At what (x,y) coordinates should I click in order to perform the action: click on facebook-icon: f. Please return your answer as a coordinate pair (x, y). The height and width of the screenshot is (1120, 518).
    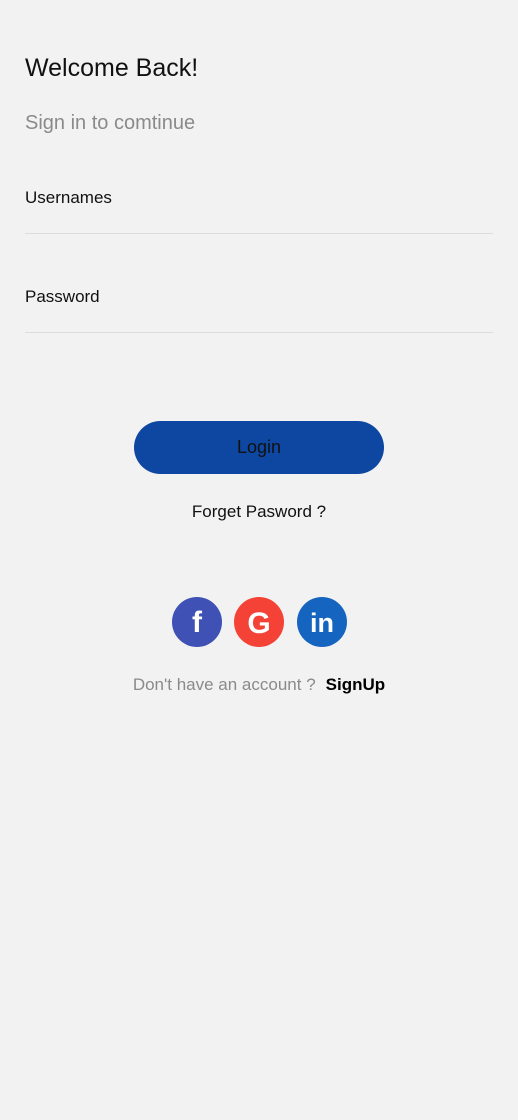
    Looking at the image, I should click on (197, 622).